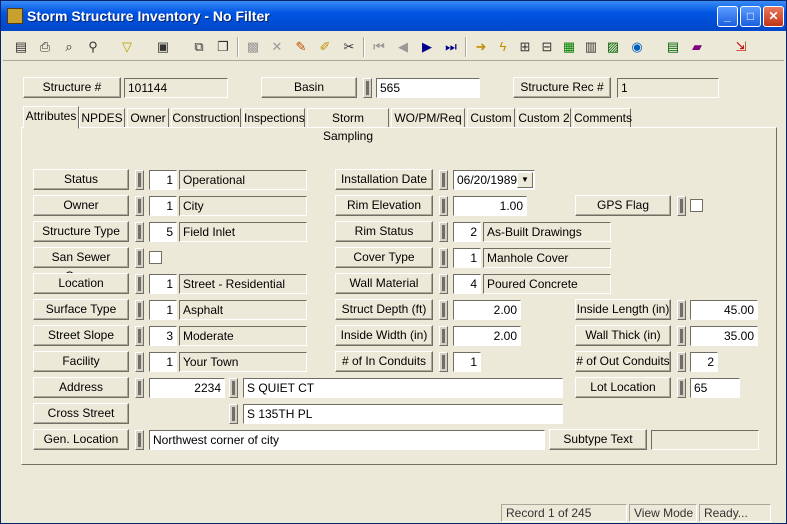 The width and height of the screenshot is (787, 524). I want to click on wall-thick-button: Wall Thick (in), so click(623, 335).